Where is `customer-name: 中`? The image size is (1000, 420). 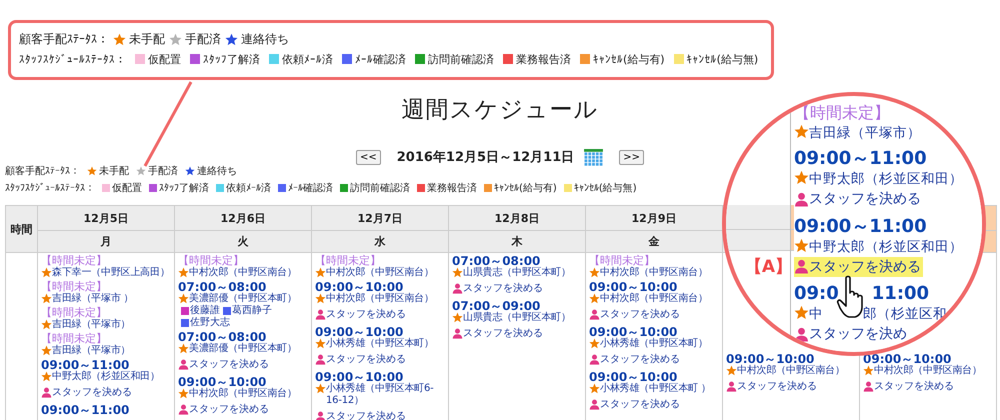
customer-name: 中 is located at coordinates (816, 314).